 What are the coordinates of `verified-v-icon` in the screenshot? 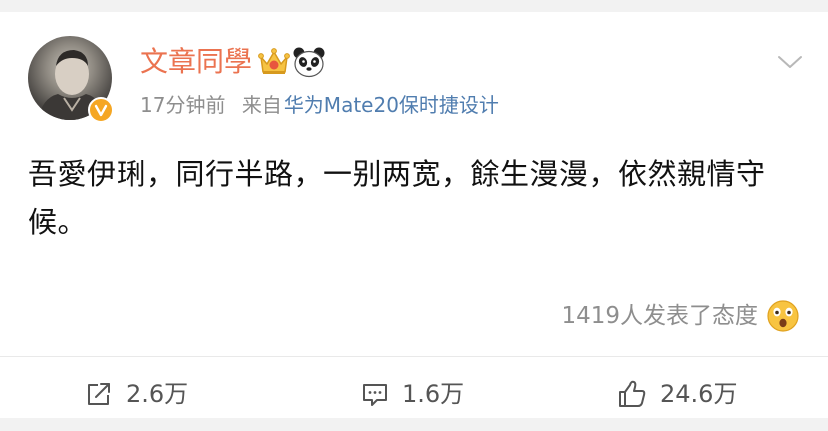 It's located at (101, 110).